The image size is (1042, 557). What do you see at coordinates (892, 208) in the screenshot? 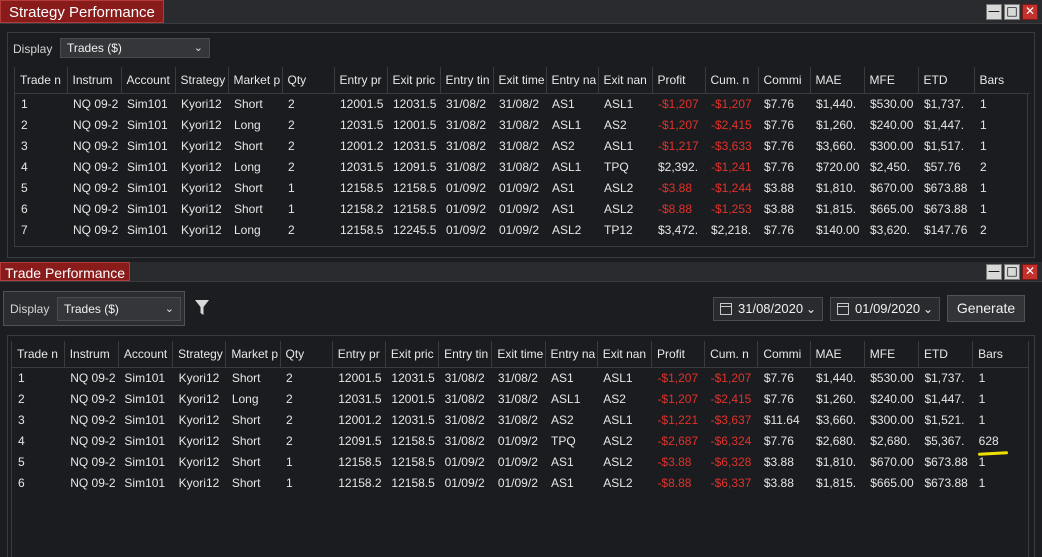
I see `table-cell: $665.00` at bounding box center [892, 208].